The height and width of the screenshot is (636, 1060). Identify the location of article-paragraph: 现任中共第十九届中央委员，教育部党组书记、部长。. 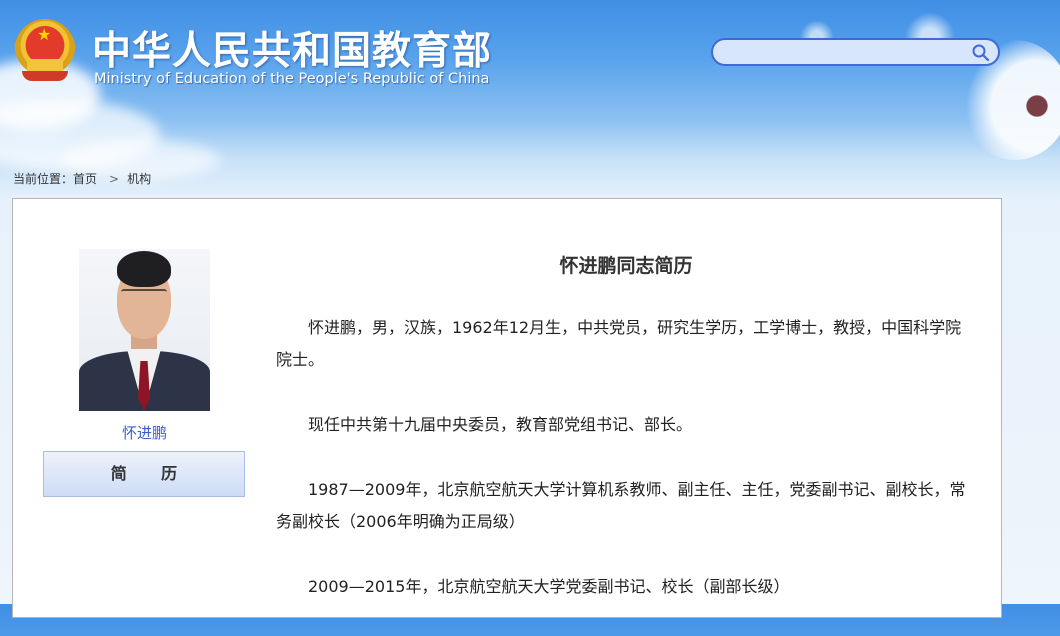
(500, 424).